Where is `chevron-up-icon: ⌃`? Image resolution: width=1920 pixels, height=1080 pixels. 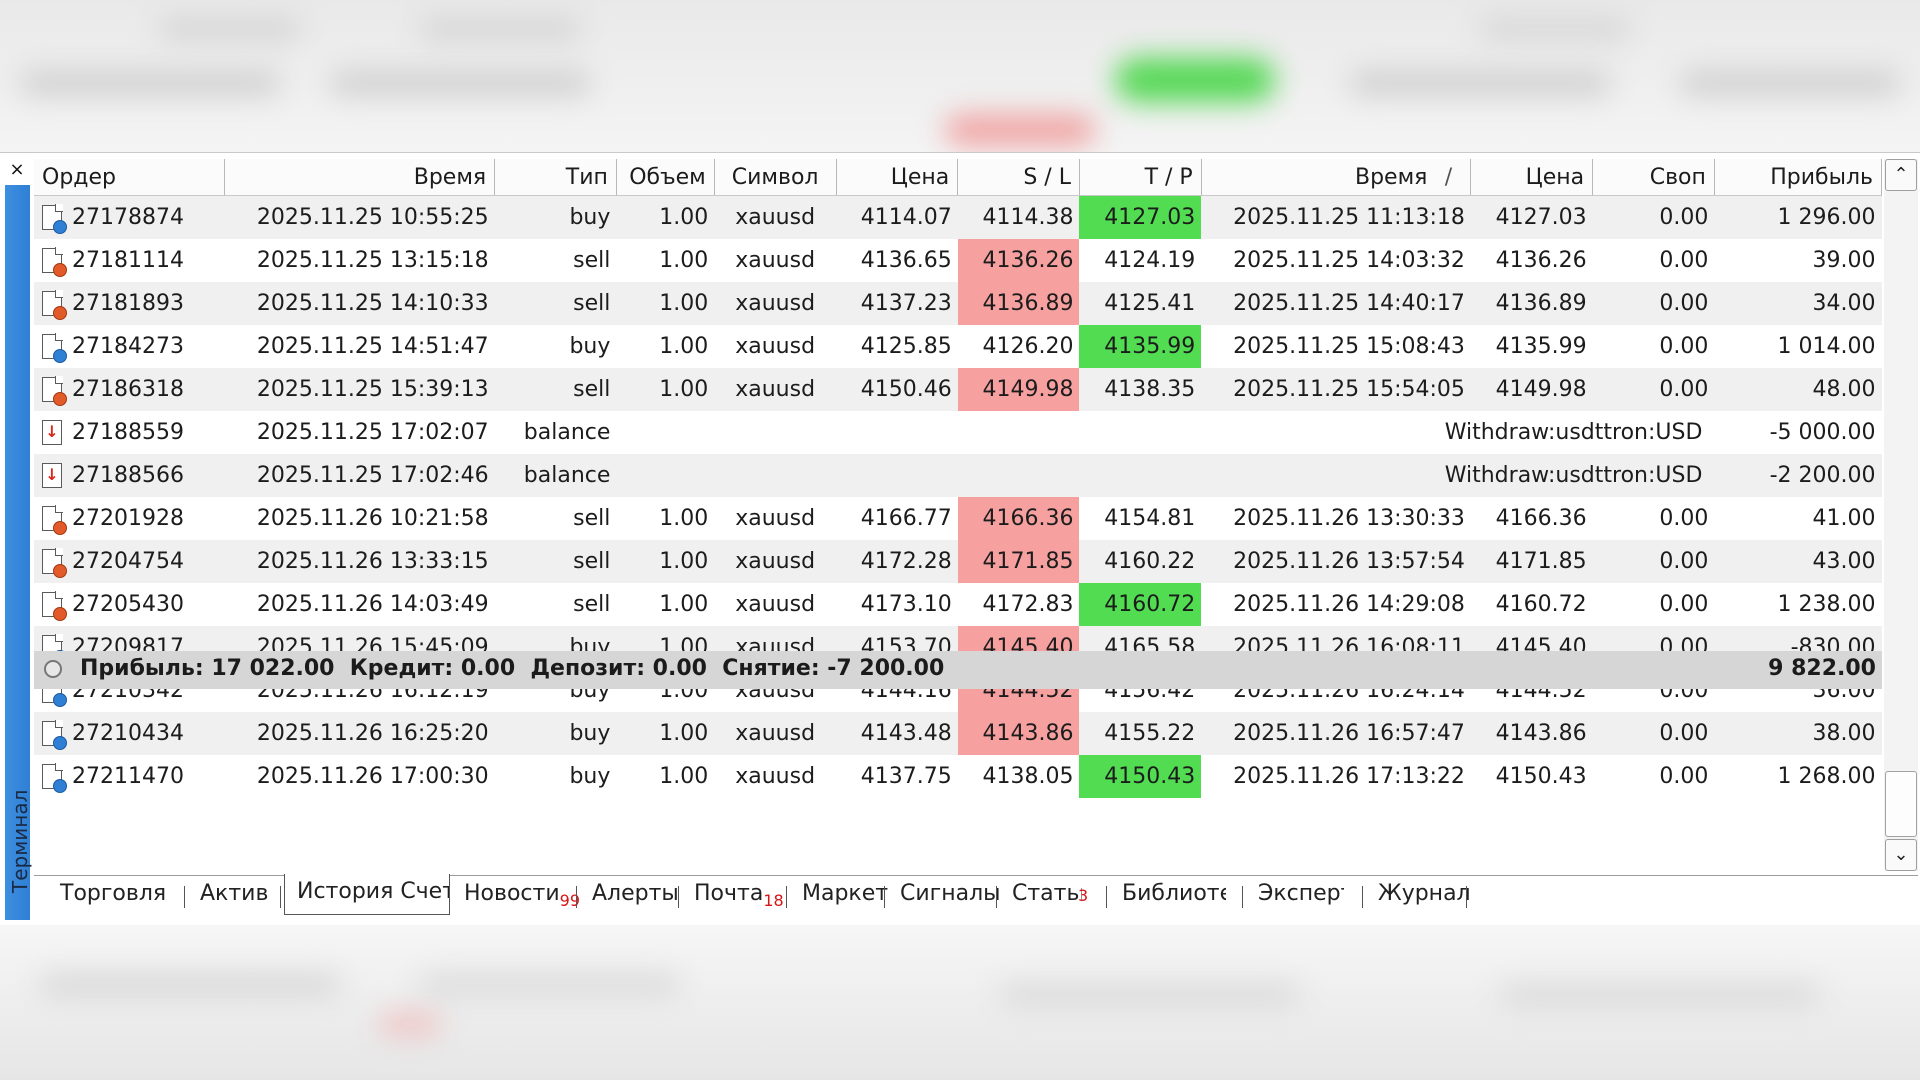 chevron-up-icon: ⌃ is located at coordinates (1901, 175).